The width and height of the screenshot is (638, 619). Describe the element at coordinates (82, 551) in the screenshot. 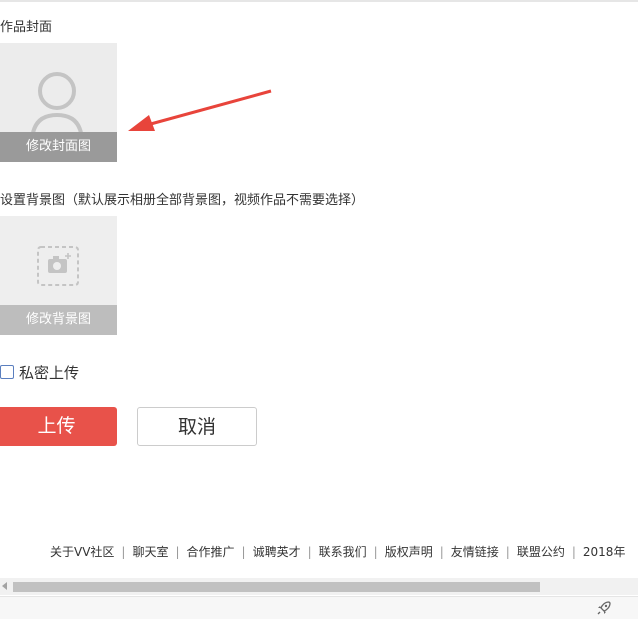

I see `footer-link-about: 关于VV社区` at that location.